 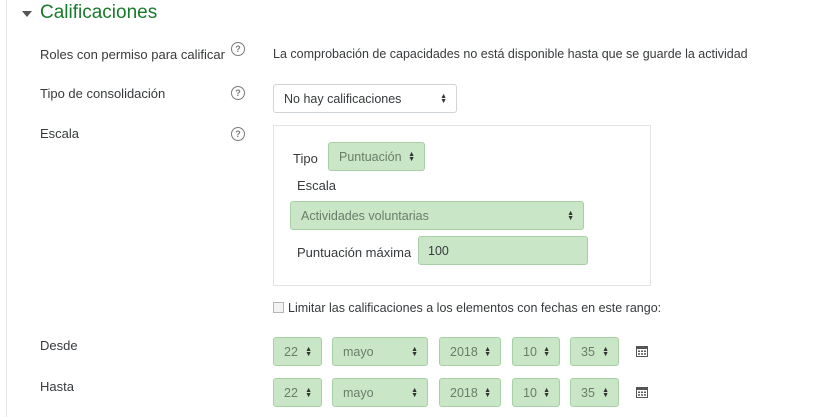 What do you see at coordinates (103, 93) in the screenshot?
I see `consolidation-label: Tipo de consolidación` at bounding box center [103, 93].